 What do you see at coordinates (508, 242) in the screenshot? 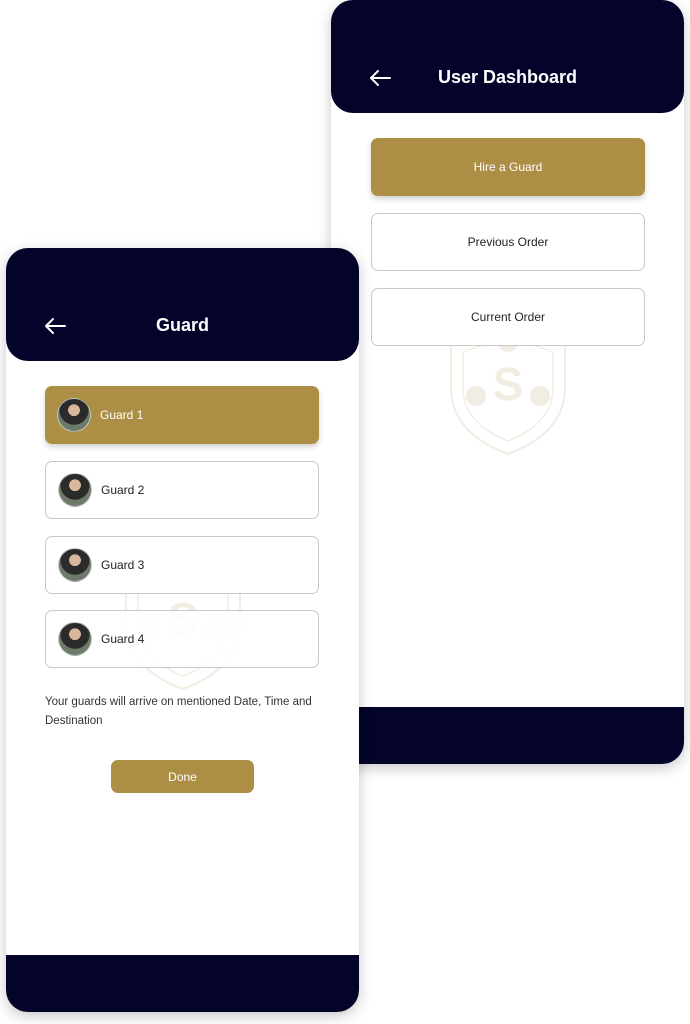
I see `previous-order-button: Previous Order` at bounding box center [508, 242].